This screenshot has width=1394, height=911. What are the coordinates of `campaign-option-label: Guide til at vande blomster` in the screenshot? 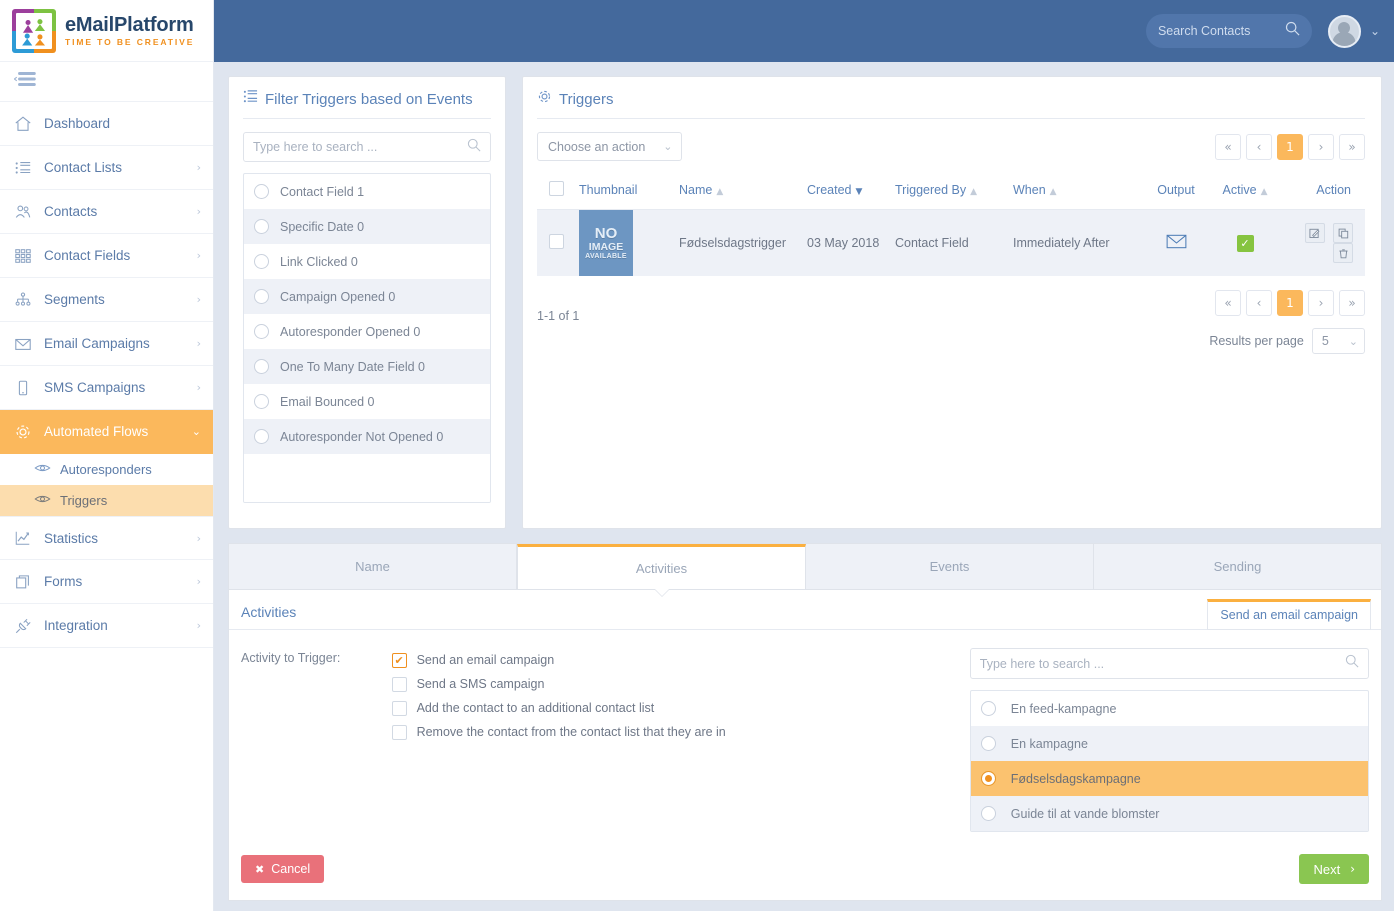 It's located at (1085, 813).